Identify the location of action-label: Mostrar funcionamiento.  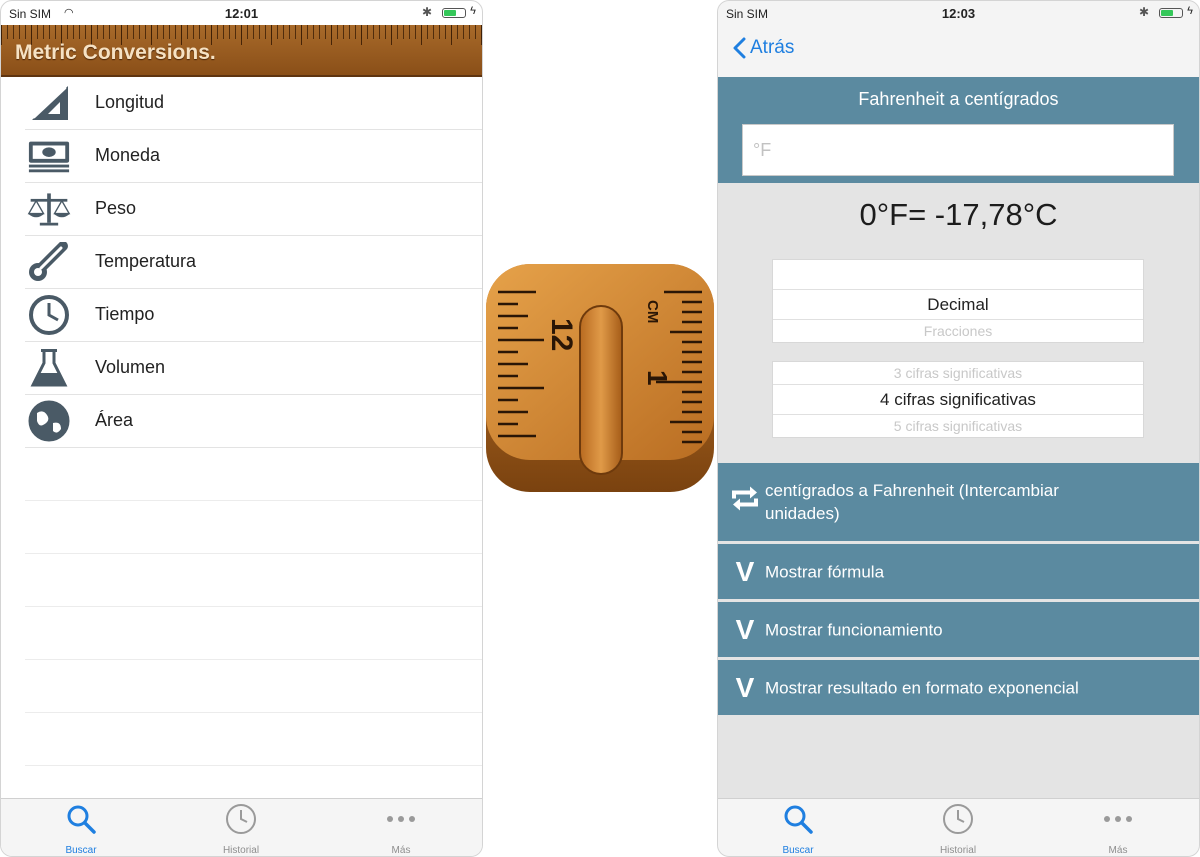
(854, 629).